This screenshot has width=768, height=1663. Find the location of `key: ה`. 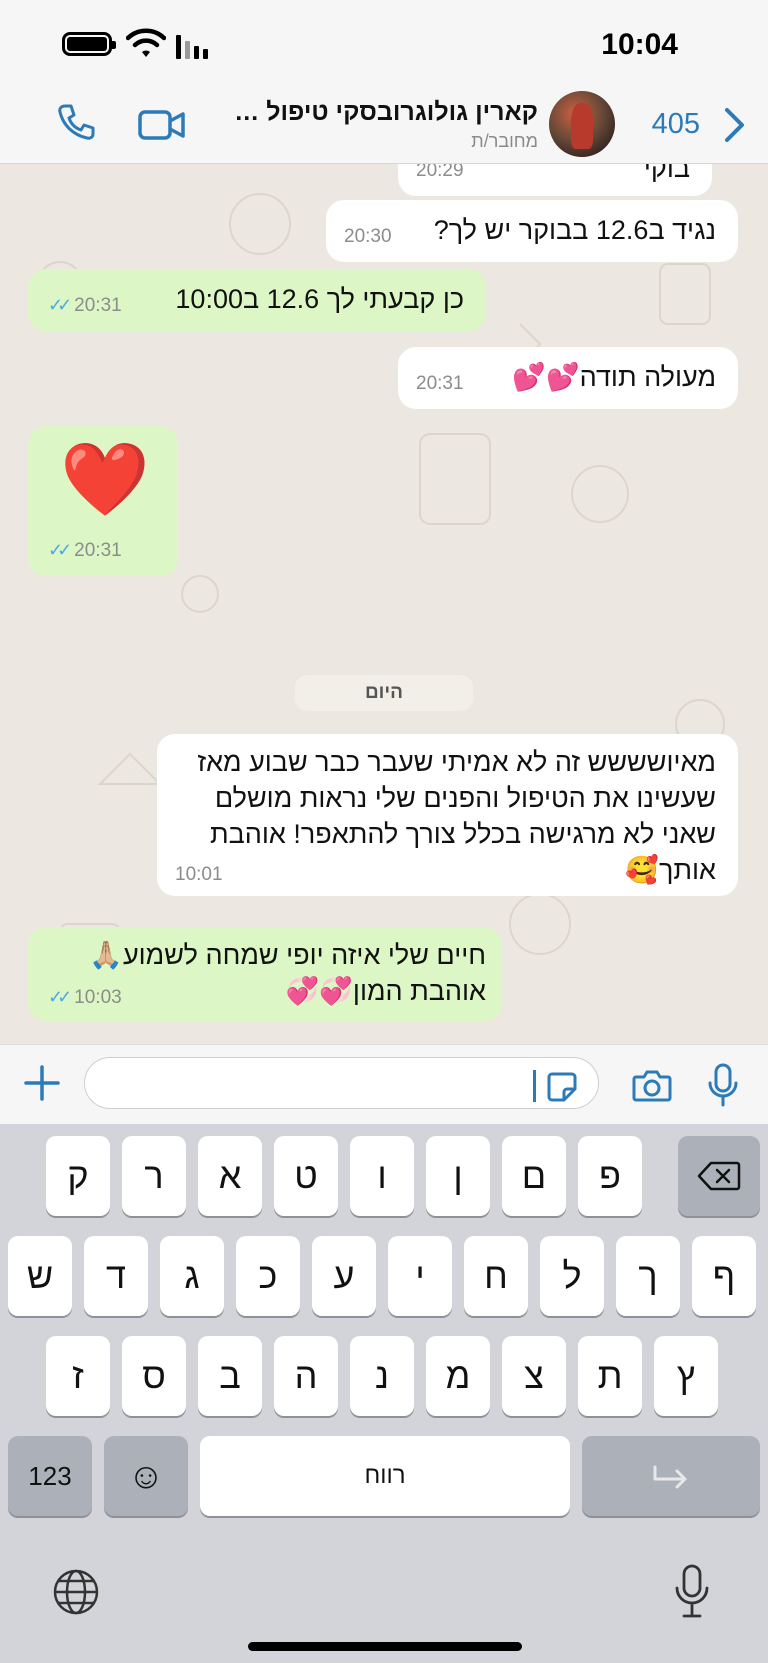

key: ה is located at coordinates (306, 1376).